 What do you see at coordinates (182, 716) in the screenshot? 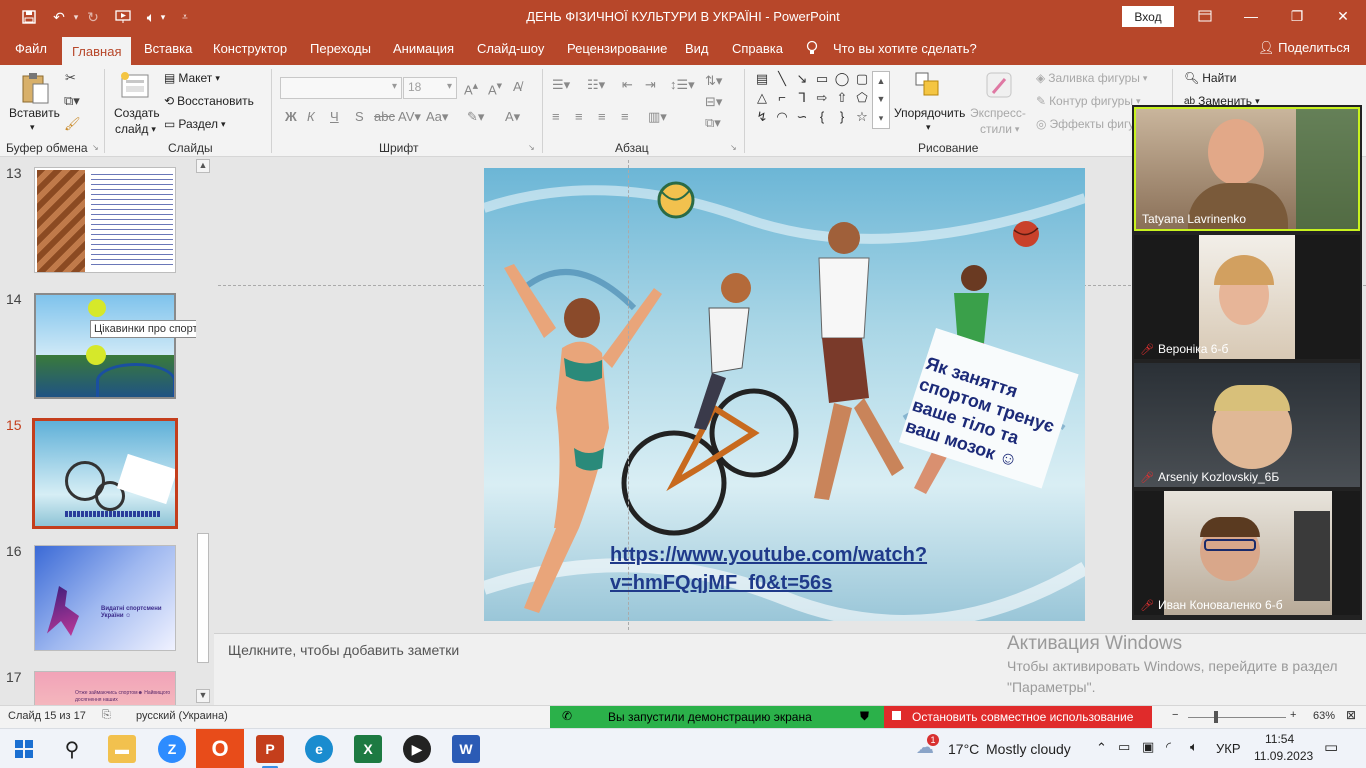
I see `language-indicator: русский (Украина)` at bounding box center [182, 716].